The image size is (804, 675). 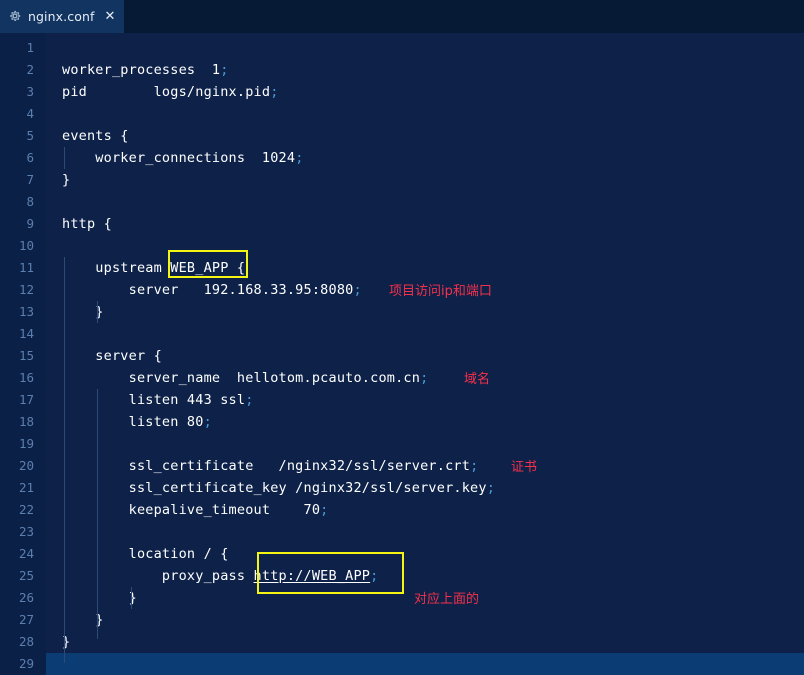 What do you see at coordinates (154, 268) in the screenshot?
I see `line-text: upstream WEB_APP {` at bounding box center [154, 268].